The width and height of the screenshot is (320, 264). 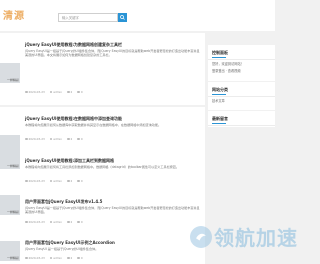 I want to click on post-title: 用户界面套包jQuery EasyUI示例之Accordion, so click(x=70, y=243).